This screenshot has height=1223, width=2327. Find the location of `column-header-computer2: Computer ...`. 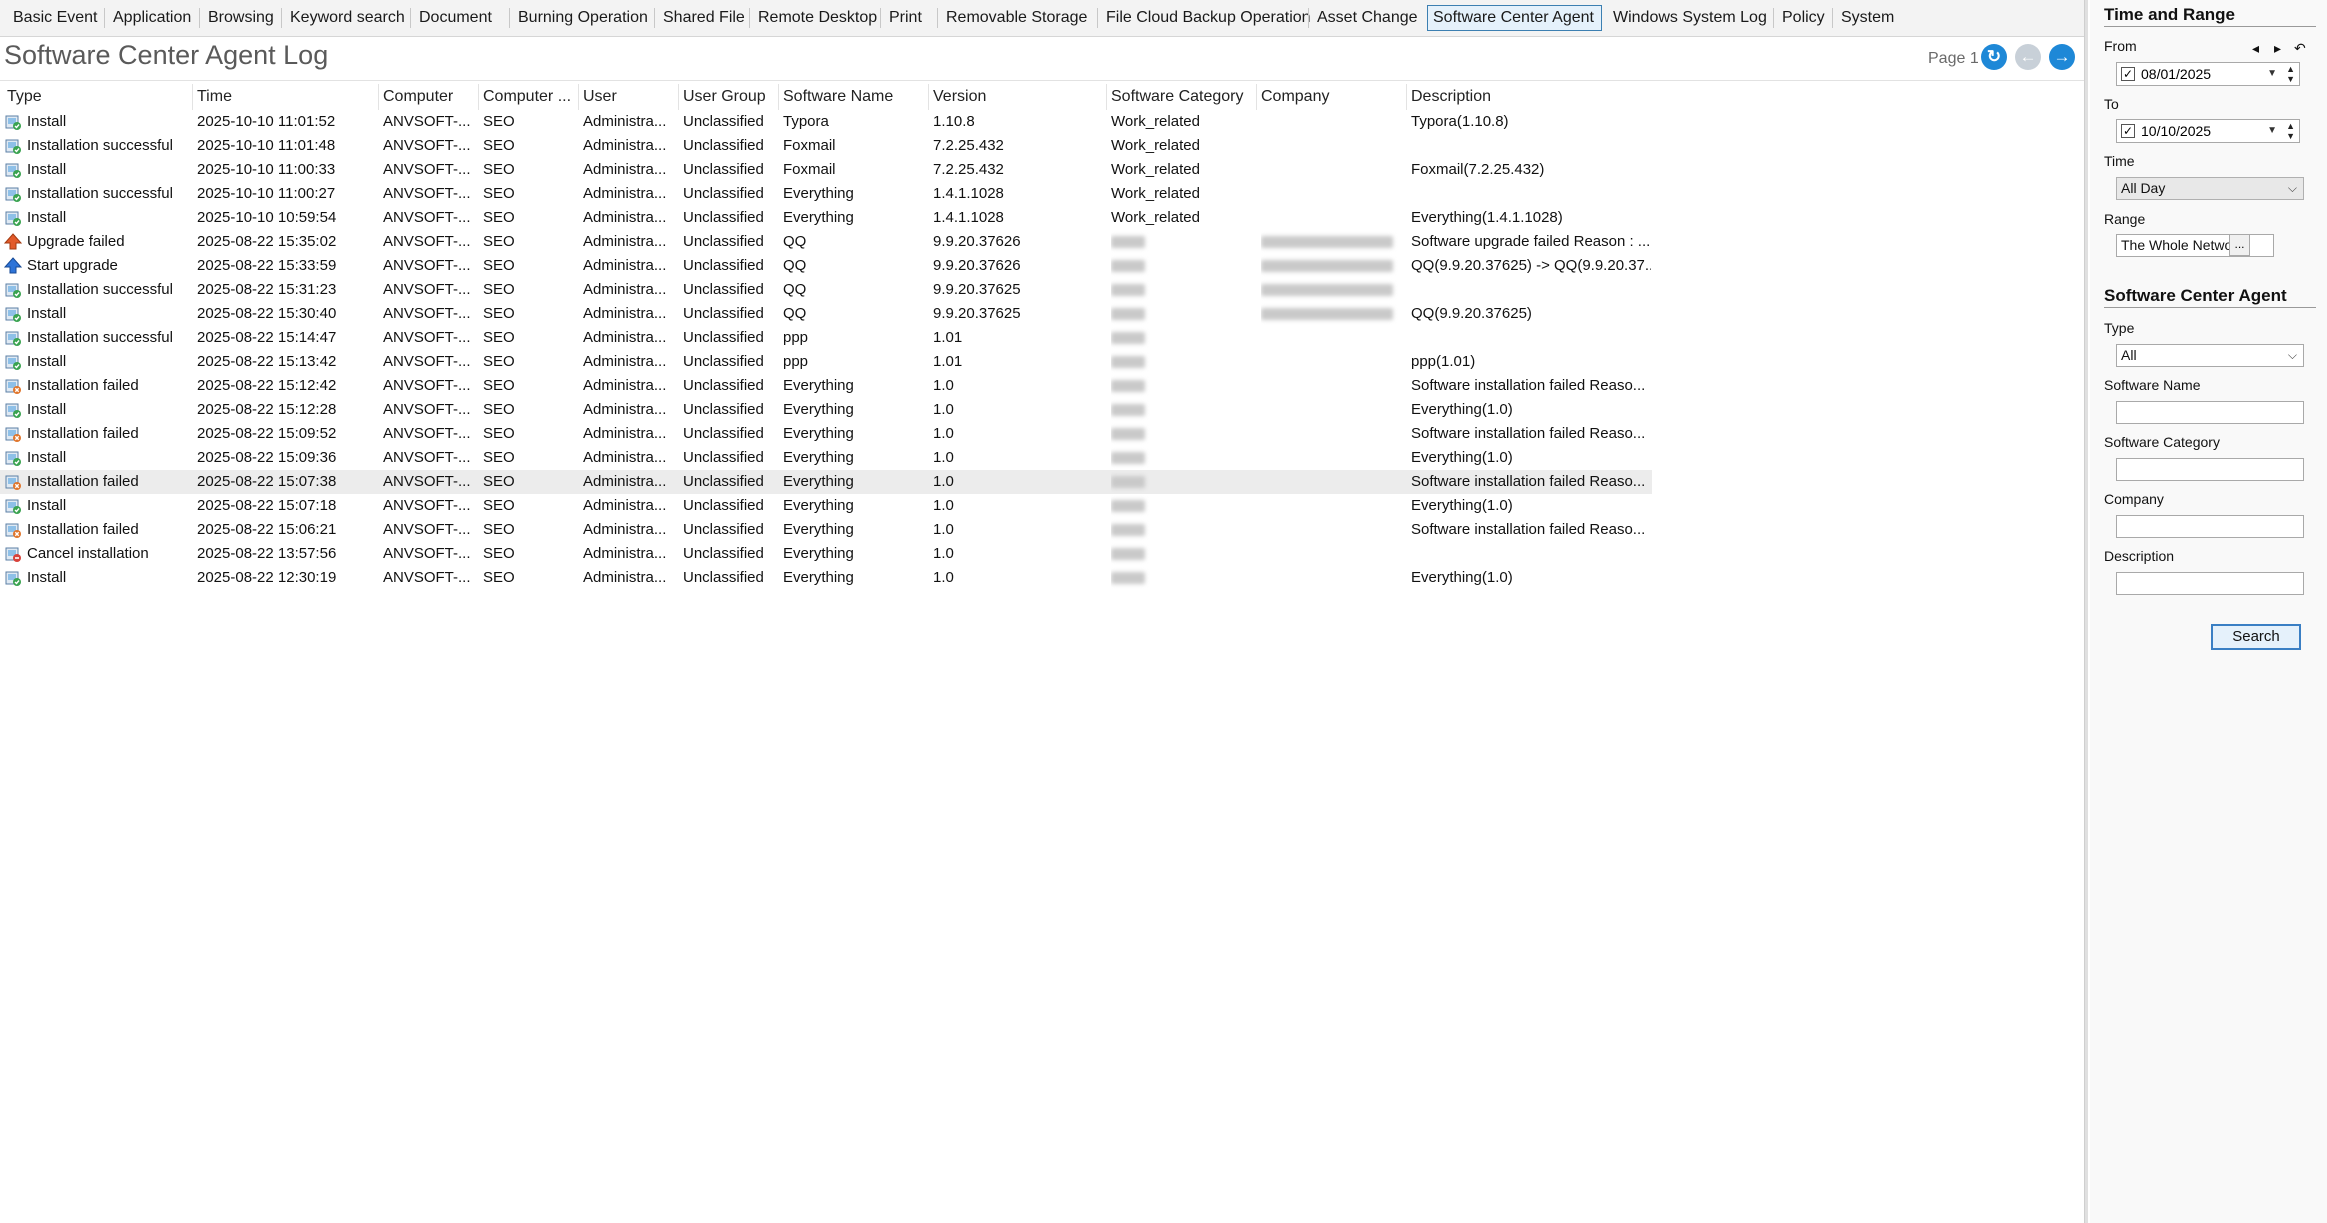

column-header-computer2: Computer ... is located at coordinates (531, 97).